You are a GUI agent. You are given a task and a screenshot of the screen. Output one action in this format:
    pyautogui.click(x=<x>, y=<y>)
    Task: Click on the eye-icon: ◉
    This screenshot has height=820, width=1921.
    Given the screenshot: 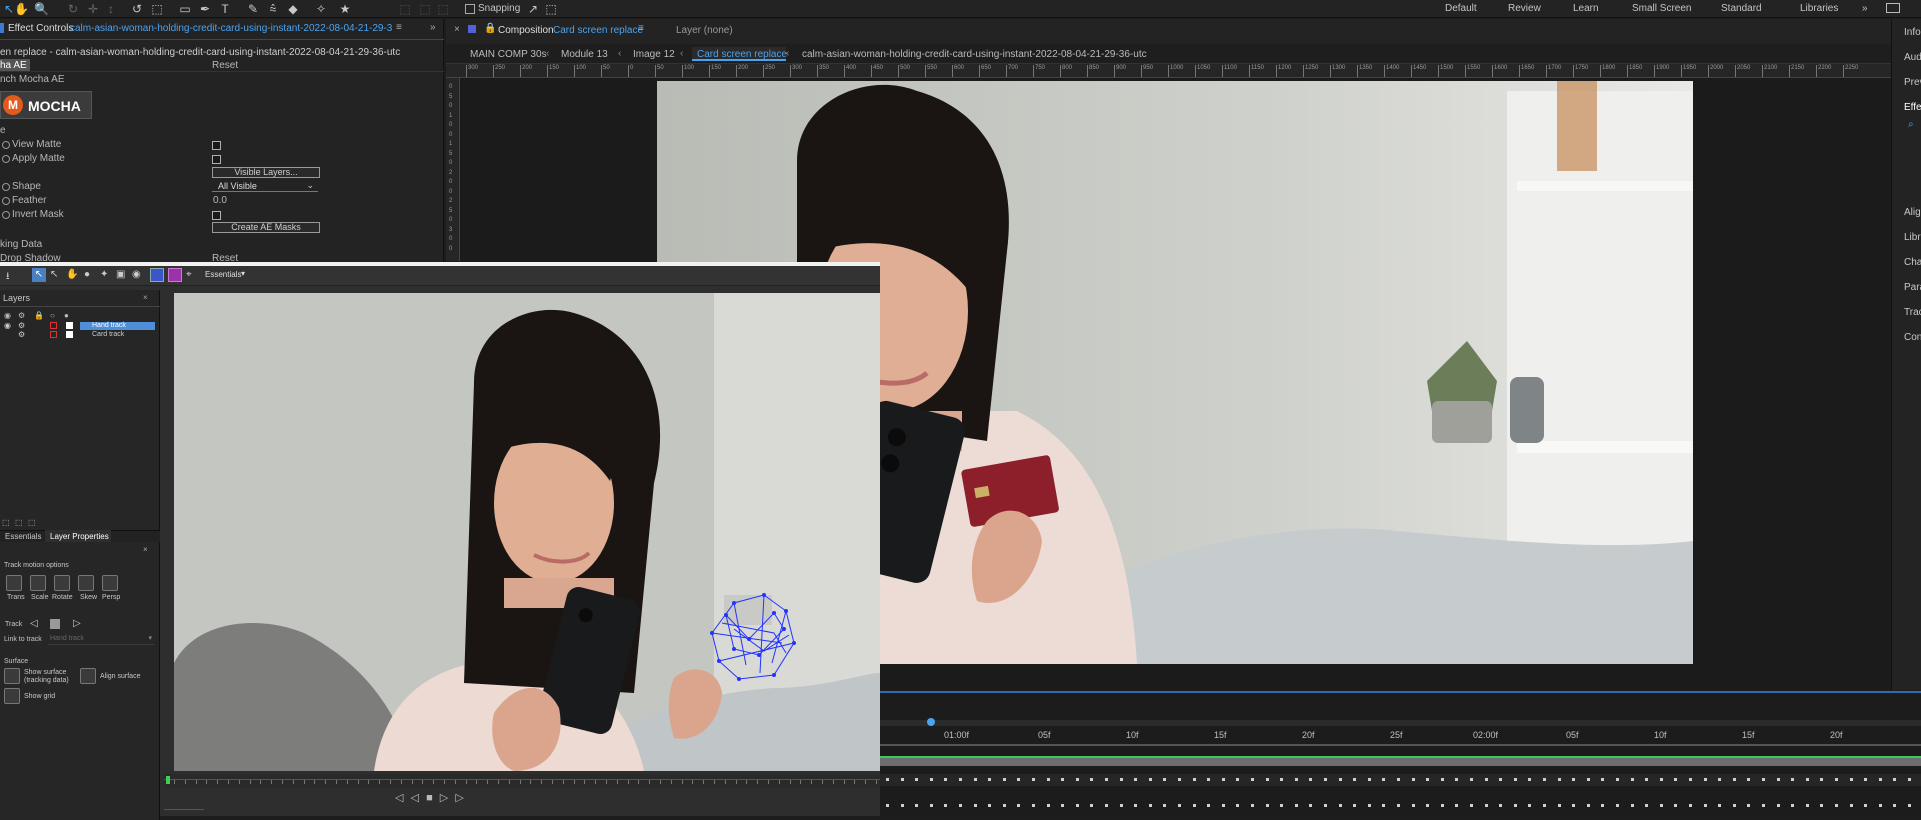 What is the action you would take?
    pyautogui.click(x=7, y=325)
    